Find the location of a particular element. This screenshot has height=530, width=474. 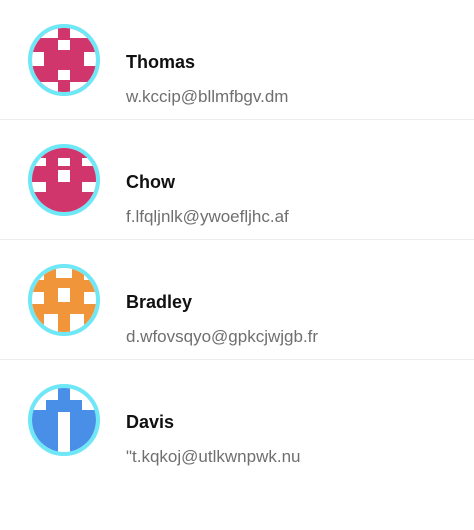

contact-email: "t.kqkoj@utlkwnpwk.nu is located at coordinates (213, 456).